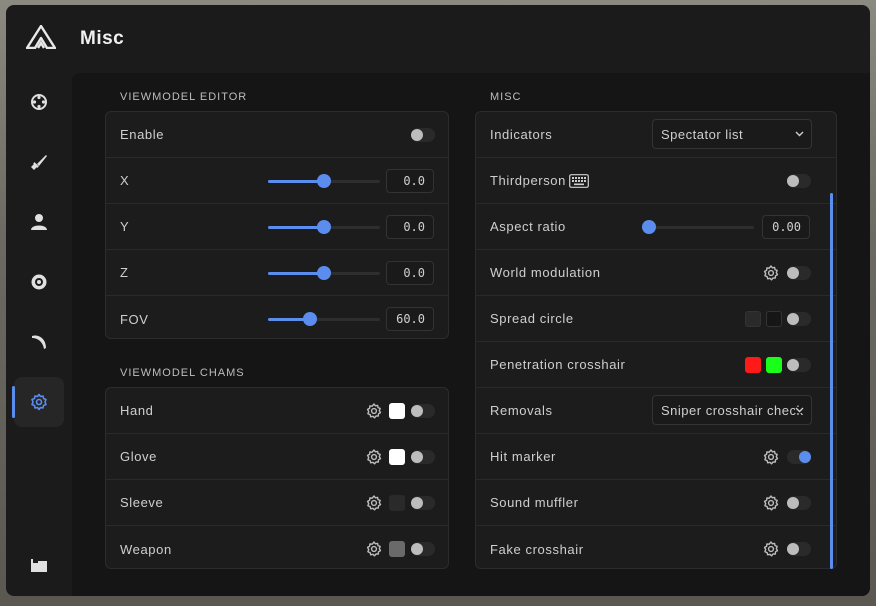  Describe the element at coordinates (423, 135) in the screenshot. I see `enable-toggle` at that location.